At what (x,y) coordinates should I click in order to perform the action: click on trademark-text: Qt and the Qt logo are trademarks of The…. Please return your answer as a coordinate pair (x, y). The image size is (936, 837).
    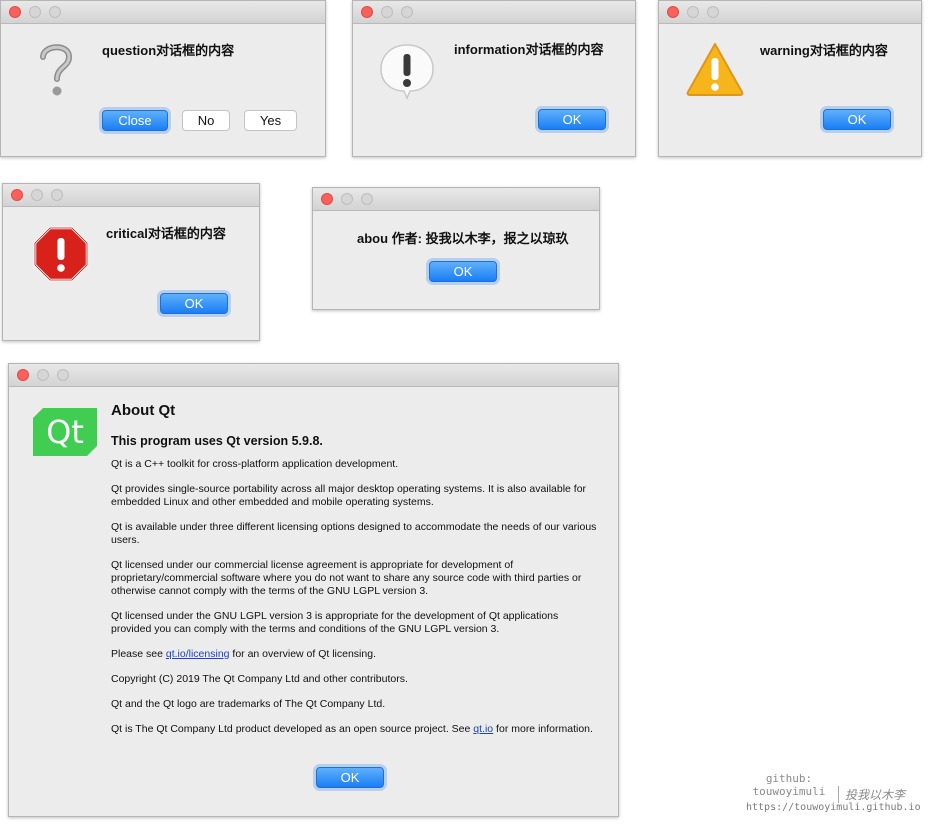
    Looking at the image, I should click on (248, 704).